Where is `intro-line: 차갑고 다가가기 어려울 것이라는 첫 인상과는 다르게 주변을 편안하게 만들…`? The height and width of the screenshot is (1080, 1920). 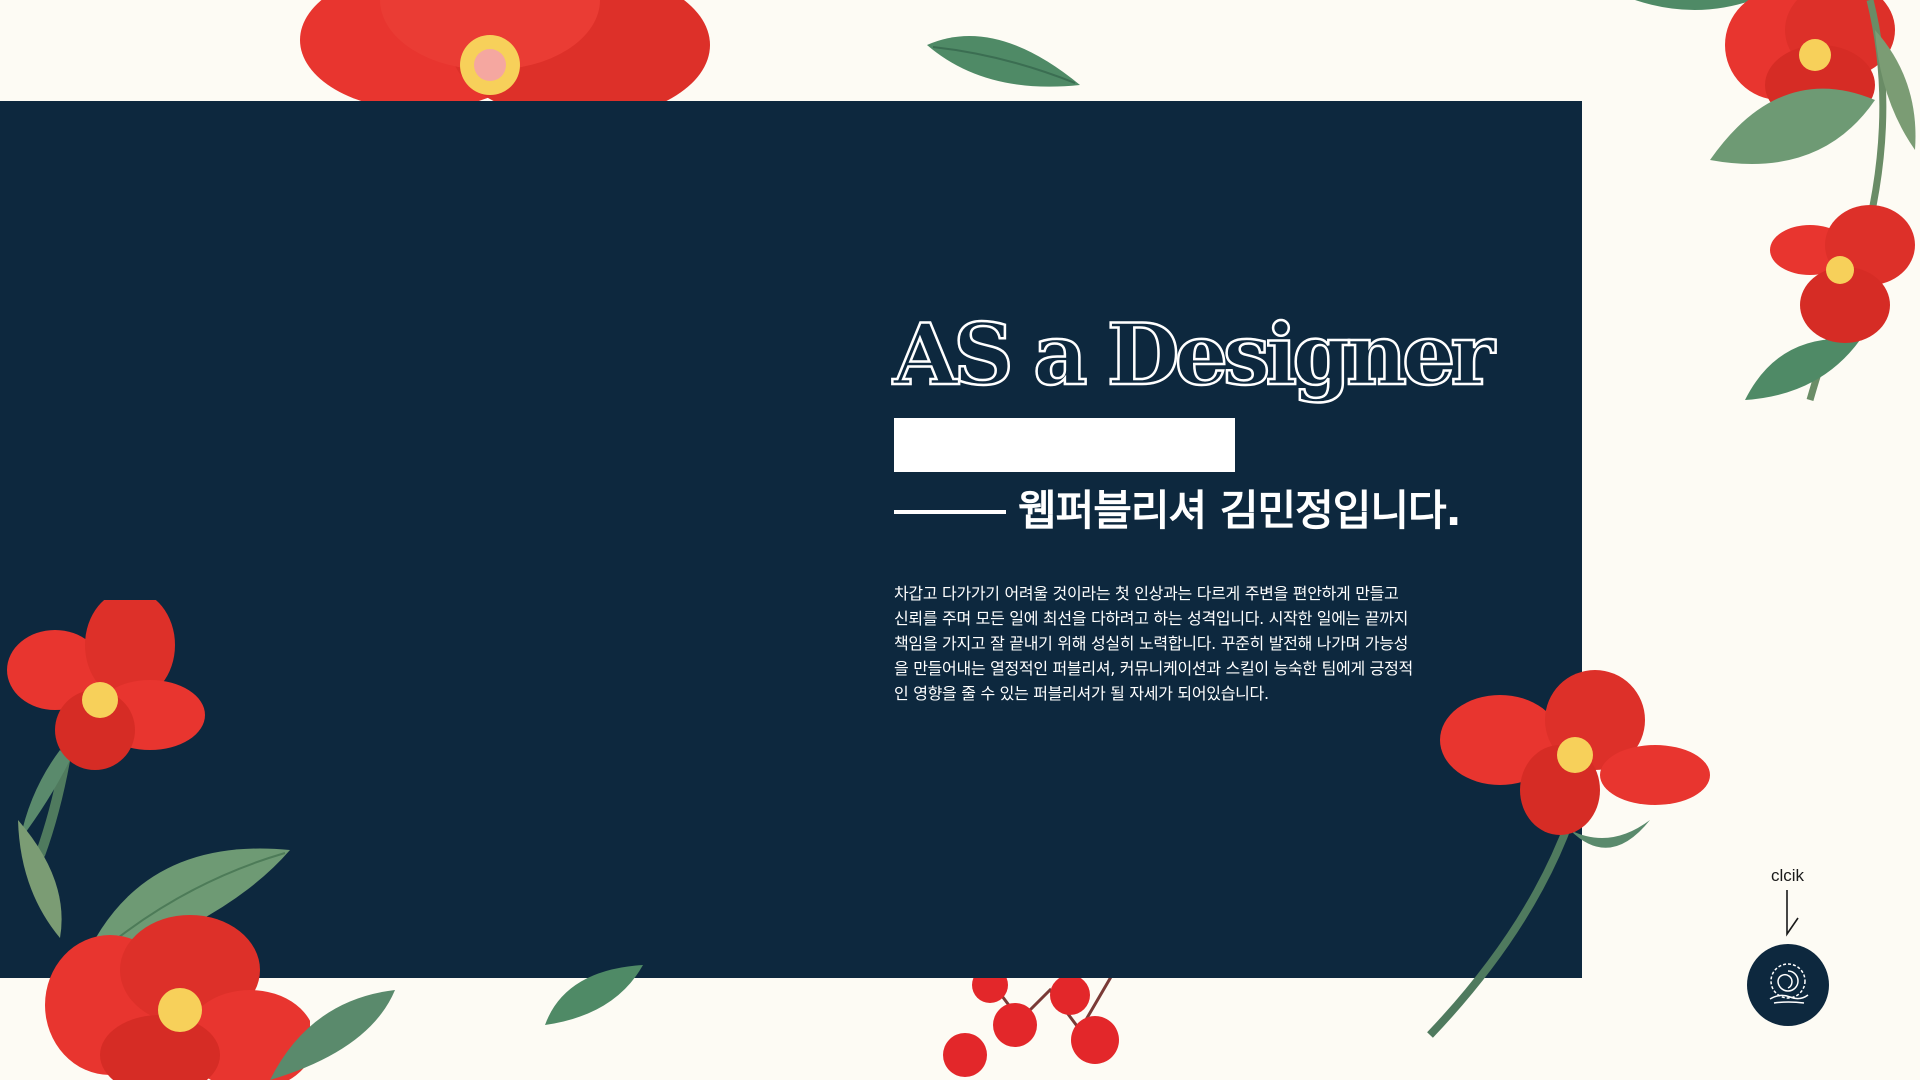 intro-line: 차갑고 다가가기 어려울 것이라는 첫 인상과는 다르게 주변을 편안하게 만들… is located at coordinates (1146, 593).